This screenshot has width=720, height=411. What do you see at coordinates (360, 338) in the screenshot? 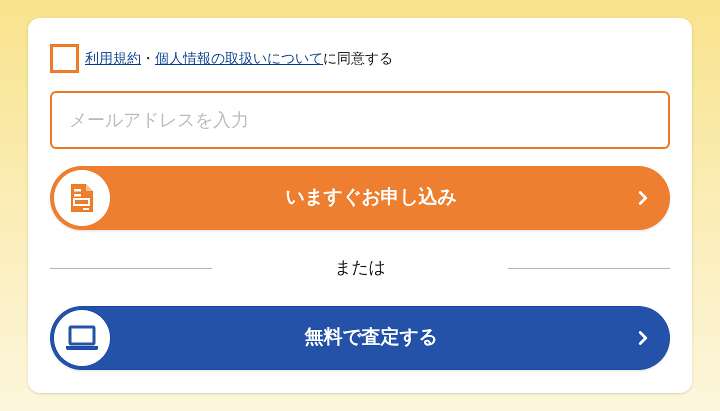
I see `assess-button: 無料で査定する` at bounding box center [360, 338].